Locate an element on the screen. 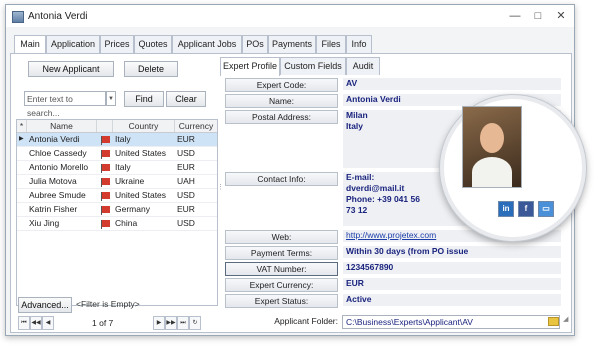 Image resolution: width=600 pixels, height=355 pixels. linkedin-icon: in is located at coordinates (506, 209).